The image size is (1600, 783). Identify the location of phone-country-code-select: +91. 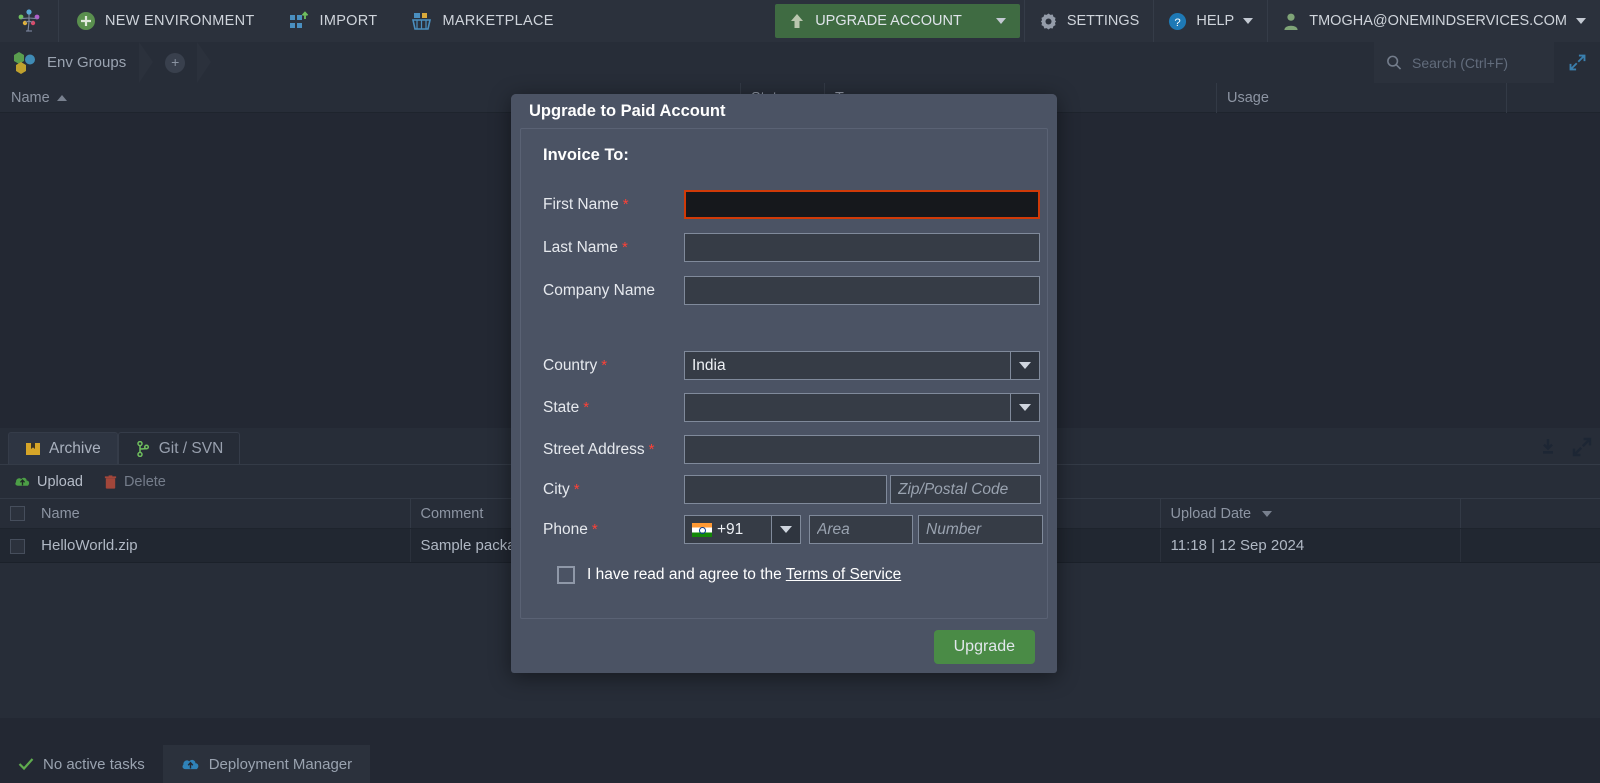
(742, 529).